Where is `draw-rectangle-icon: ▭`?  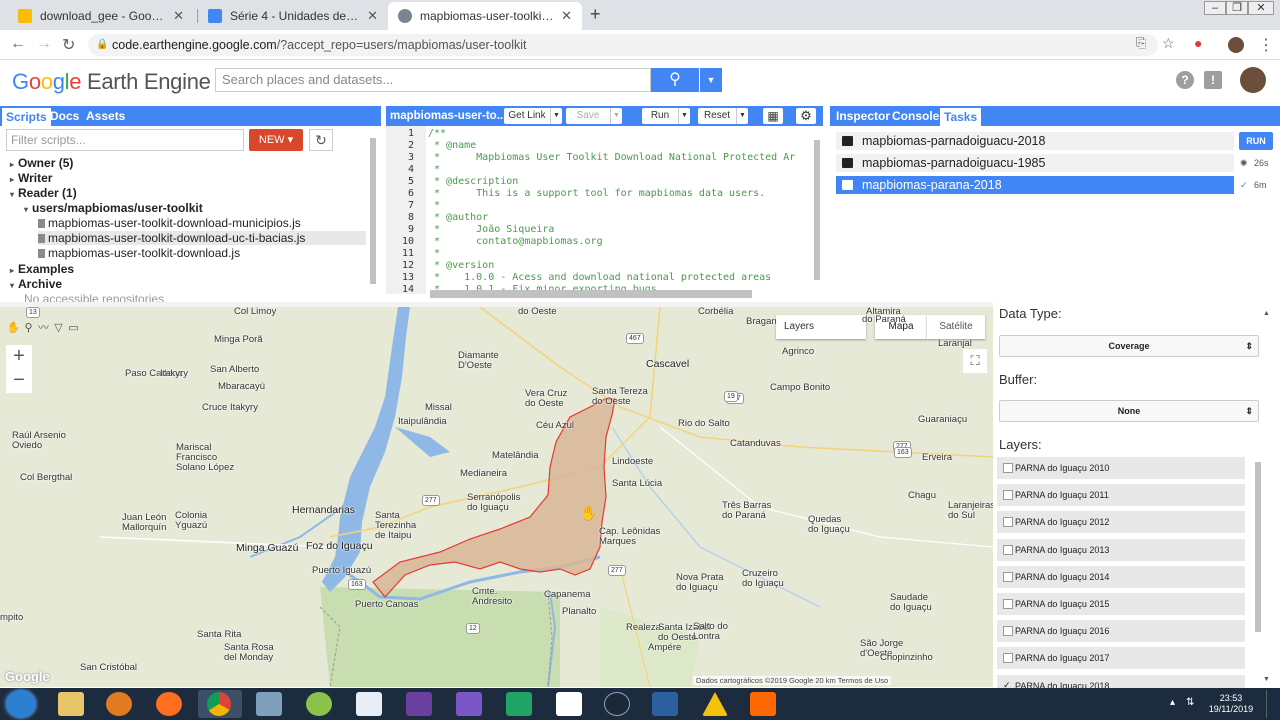
draw-rectangle-icon: ▭ is located at coordinates (73, 327).